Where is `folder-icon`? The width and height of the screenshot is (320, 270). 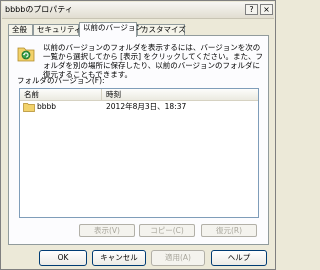
folder-icon is located at coordinates (29, 107).